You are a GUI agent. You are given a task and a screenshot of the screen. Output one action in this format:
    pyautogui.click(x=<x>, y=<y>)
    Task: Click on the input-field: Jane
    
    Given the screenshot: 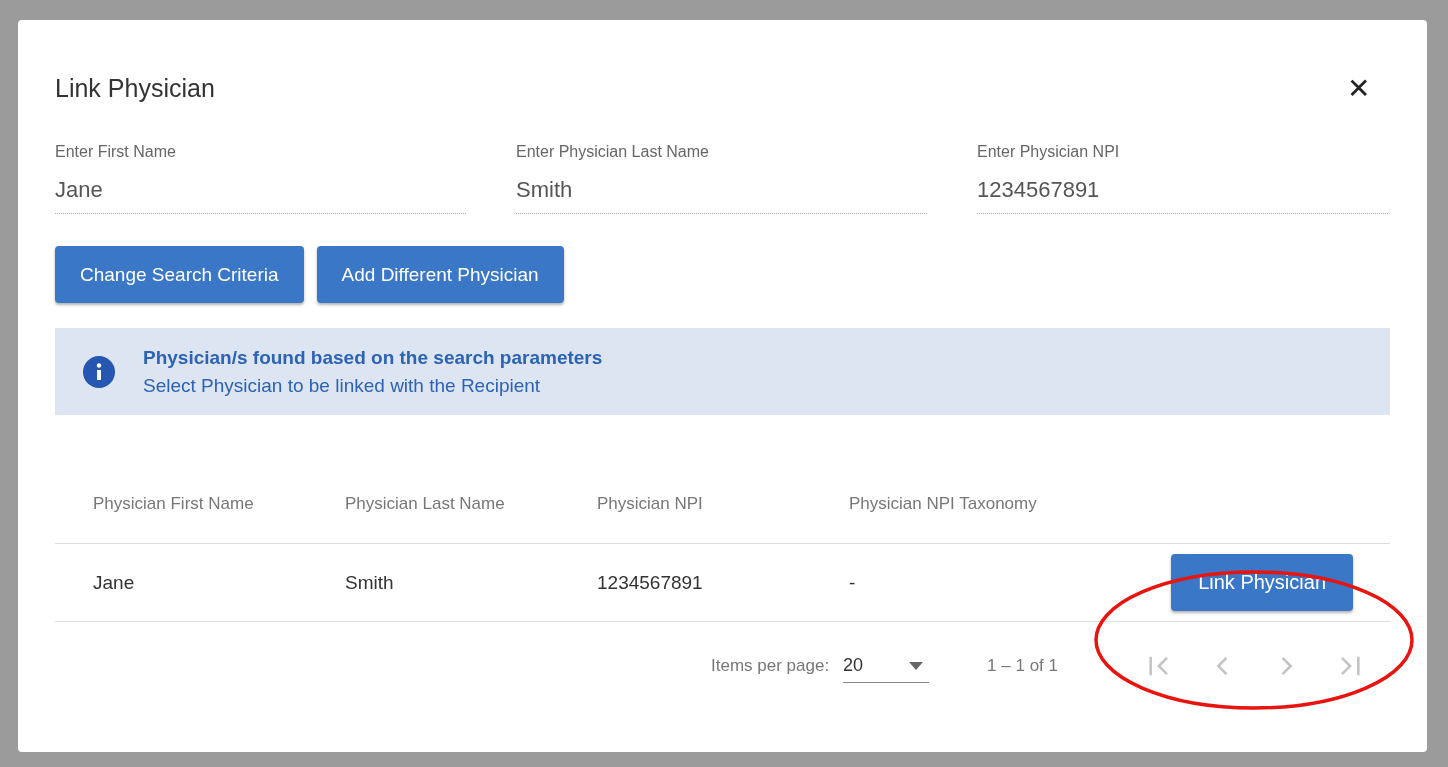 What is the action you would take?
    pyautogui.click(x=260, y=190)
    